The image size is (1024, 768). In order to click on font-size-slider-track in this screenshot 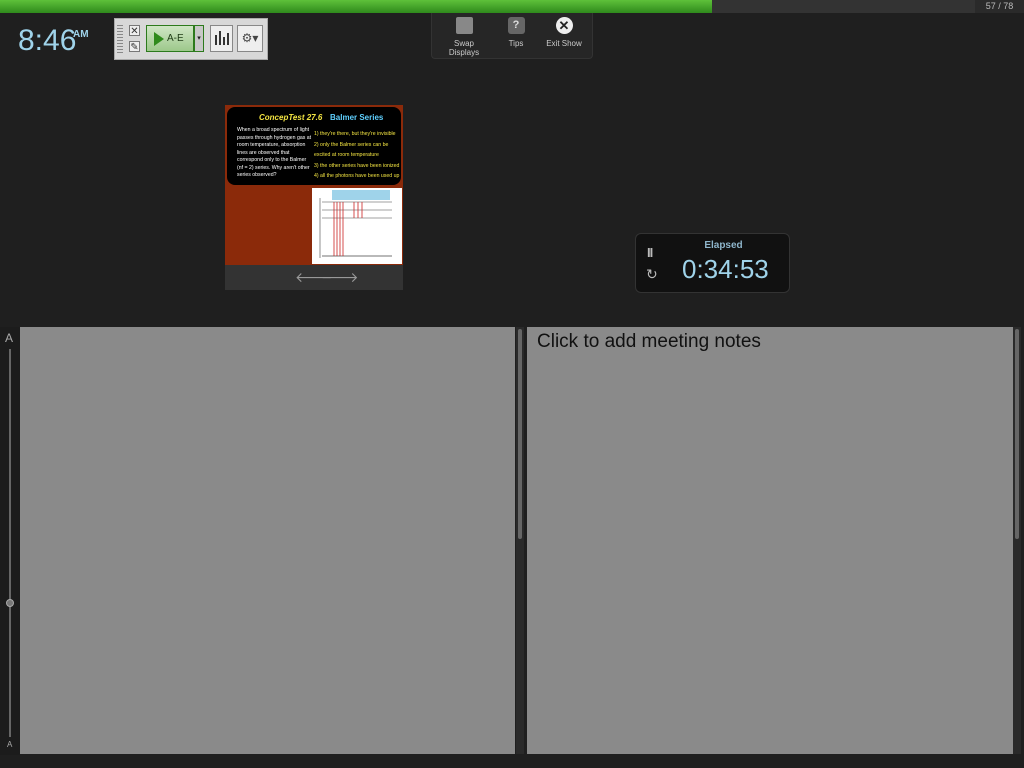, I will do `click(10, 543)`.